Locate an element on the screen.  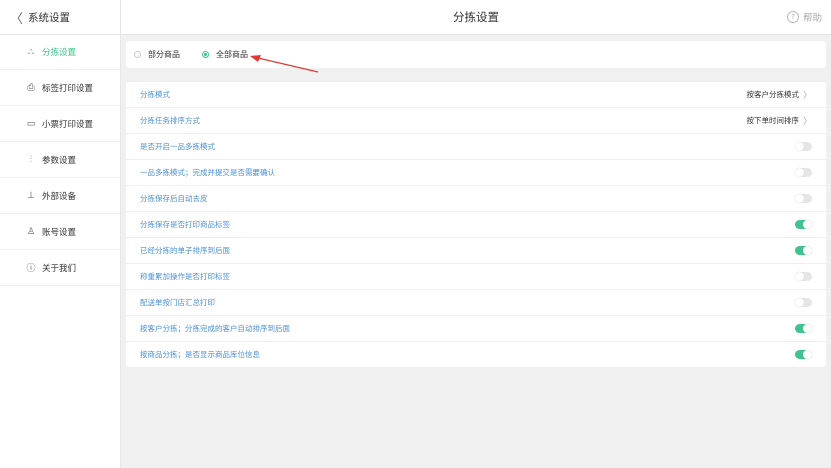
setting-row: 配送单按门店汇总打印 is located at coordinates (476, 303).